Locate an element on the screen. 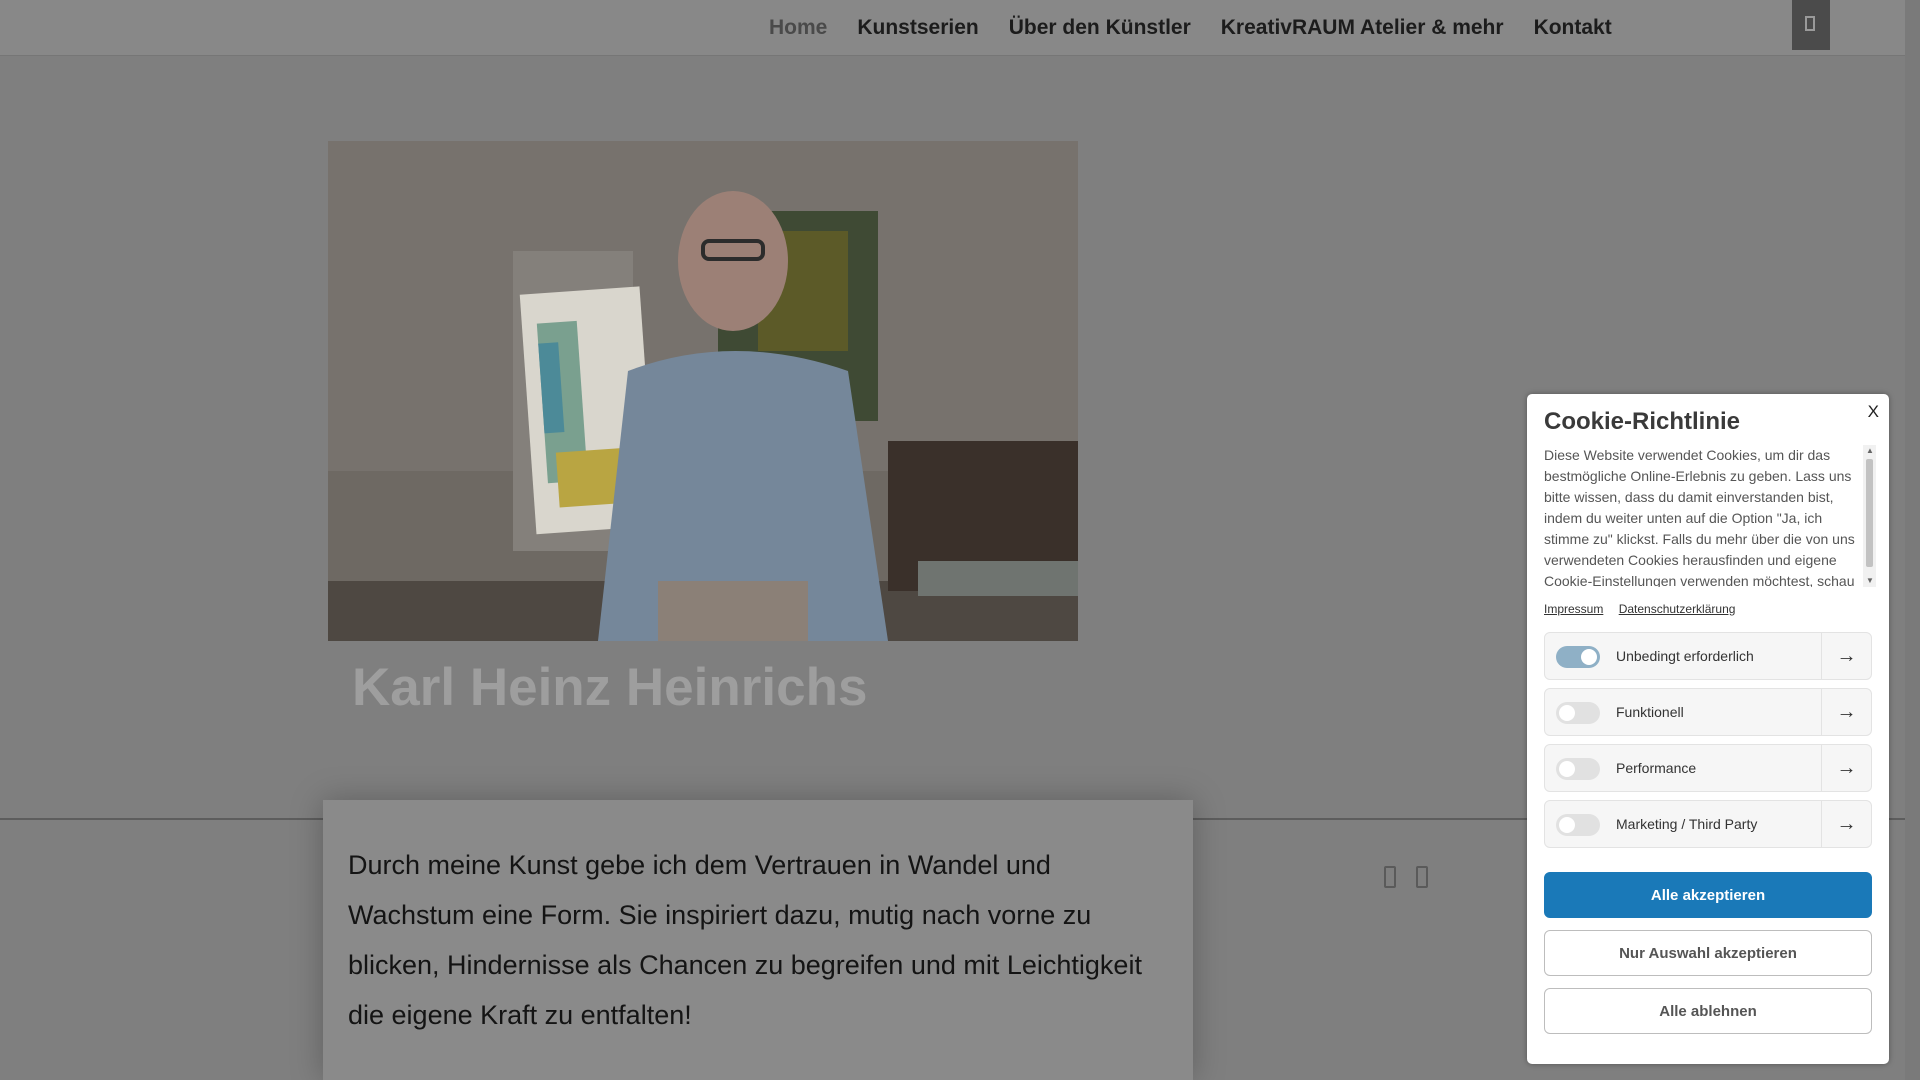 The width and height of the screenshot is (1920, 1080). scroll-down-icon: ▼ is located at coordinates (1870, 581).